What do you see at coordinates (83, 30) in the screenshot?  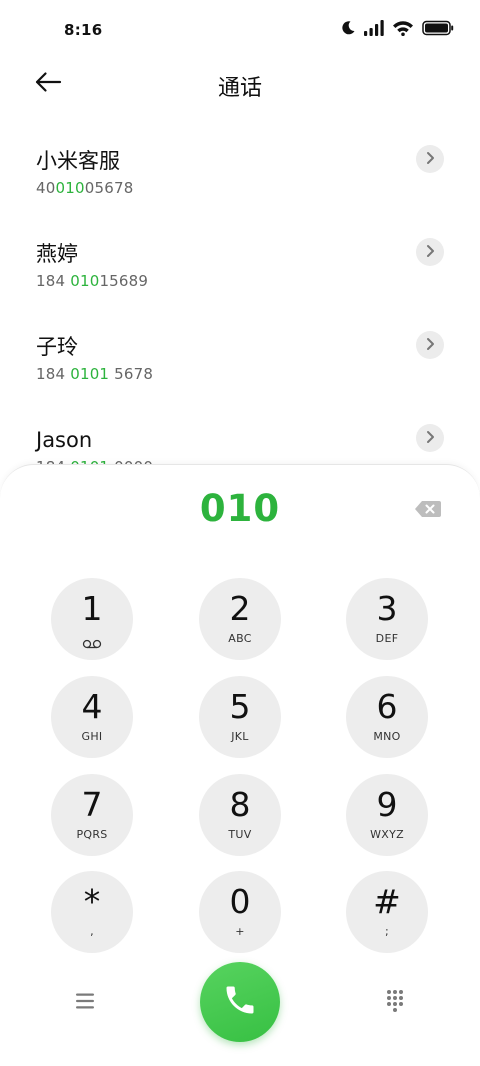 I see `status-time: 8:16` at bounding box center [83, 30].